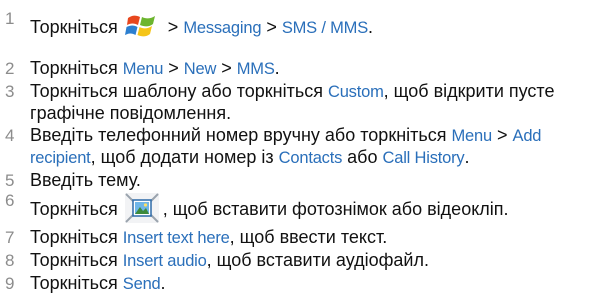  I want to click on ui-term-sms-mms: SMS / MMS, so click(325, 28).